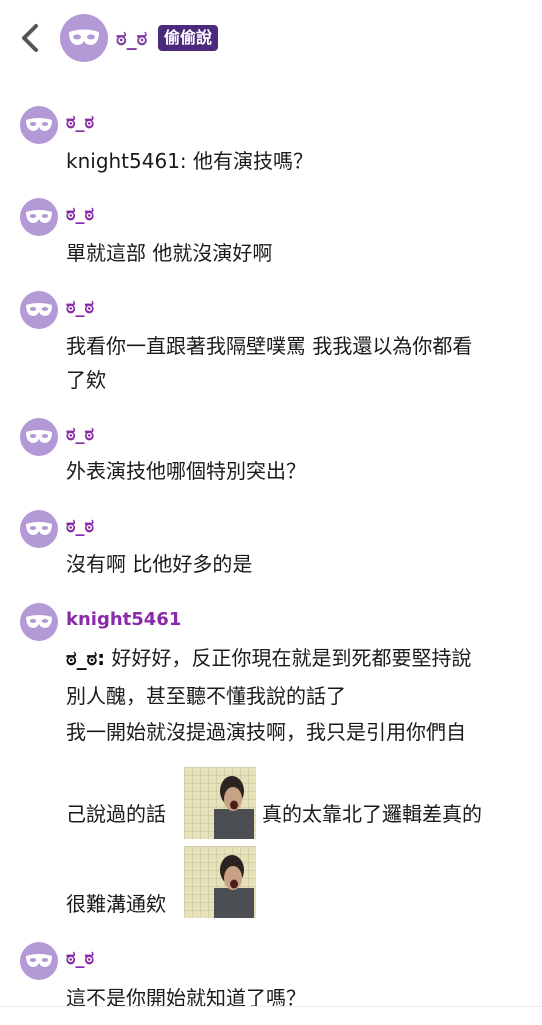 Image resolution: width=542 pixels, height=1025 pixels. What do you see at coordinates (206, 696) in the screenshot?
I see `message-text: 別人醜，甚至聽不懂我說的話了` at bounding box center [206, 696].